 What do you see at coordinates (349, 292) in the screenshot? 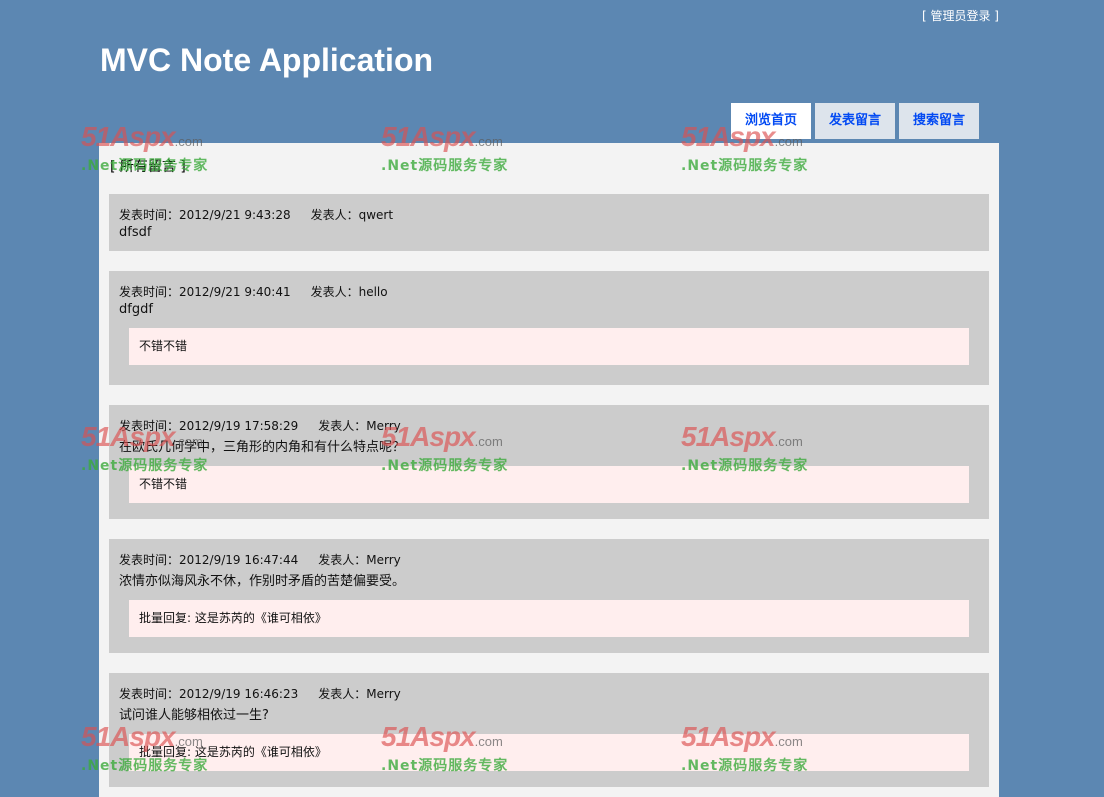
I see `note-author: 发表人：hello` at bounding box center [349, 292].